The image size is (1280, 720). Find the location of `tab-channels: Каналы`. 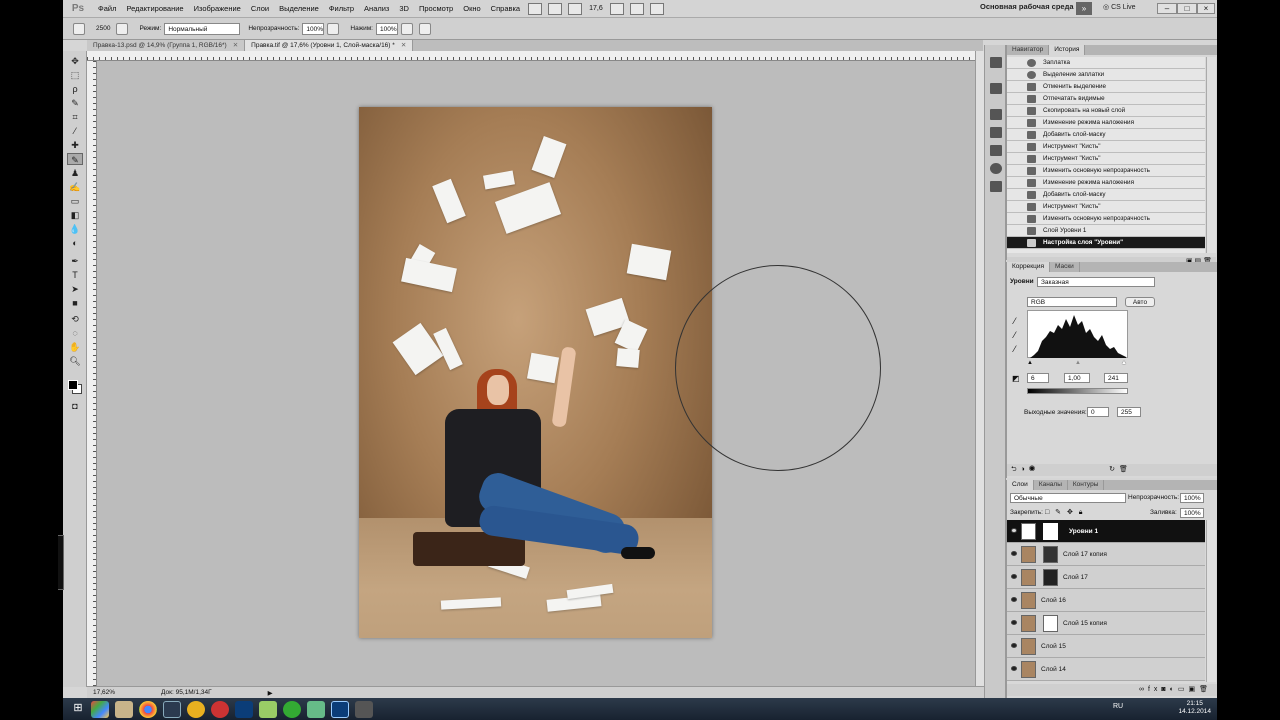

tab-channels: Каналы is located at coordinates (1051, 485).